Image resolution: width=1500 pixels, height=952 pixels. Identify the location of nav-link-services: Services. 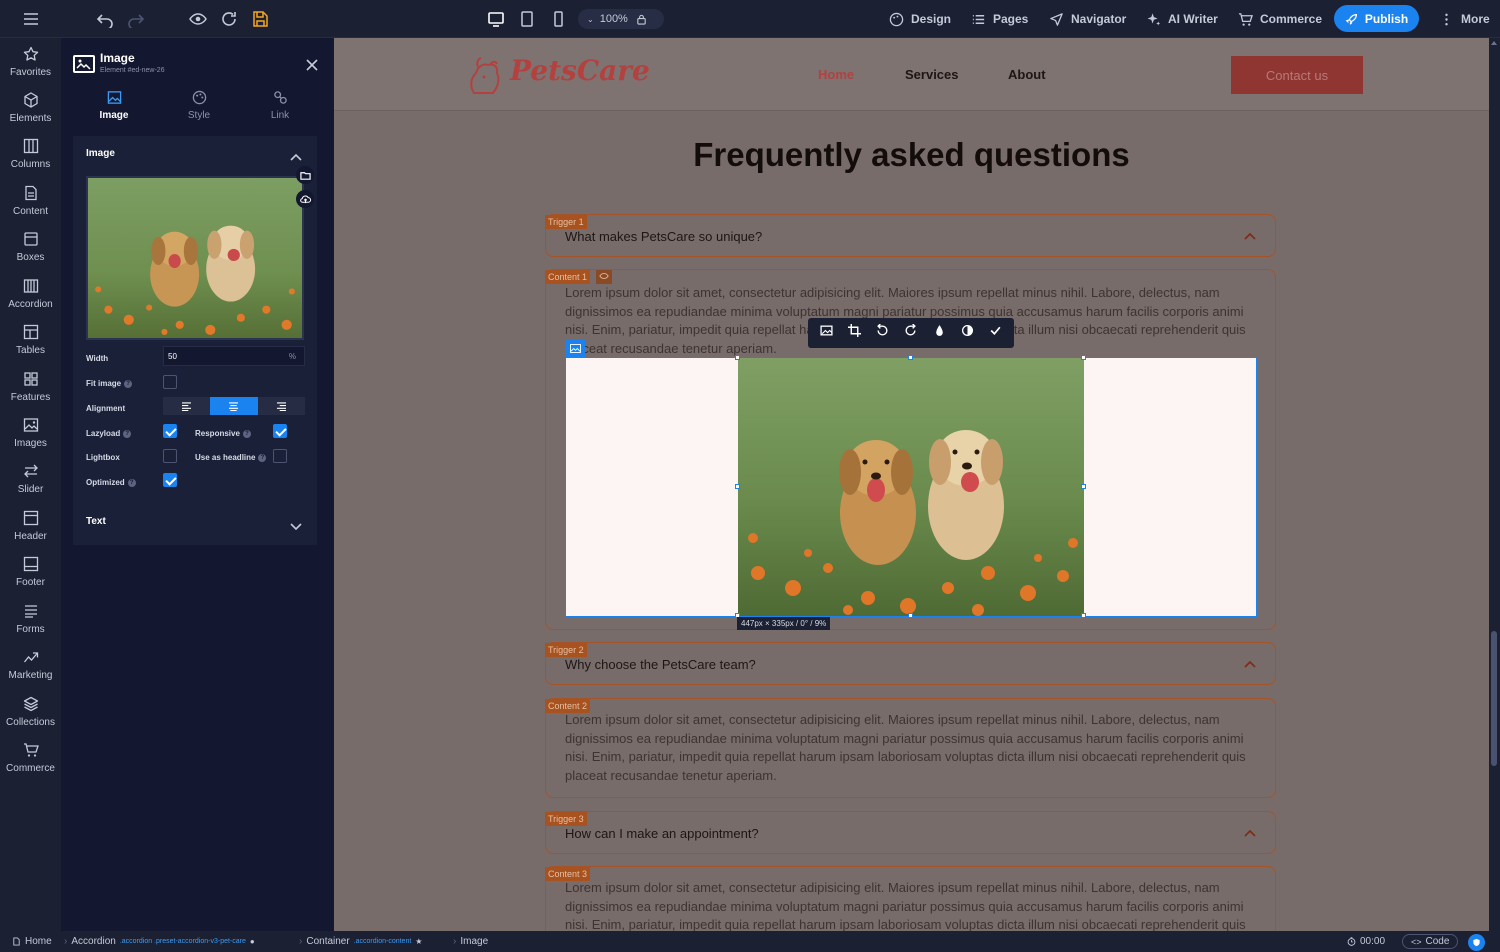
(932, 74).